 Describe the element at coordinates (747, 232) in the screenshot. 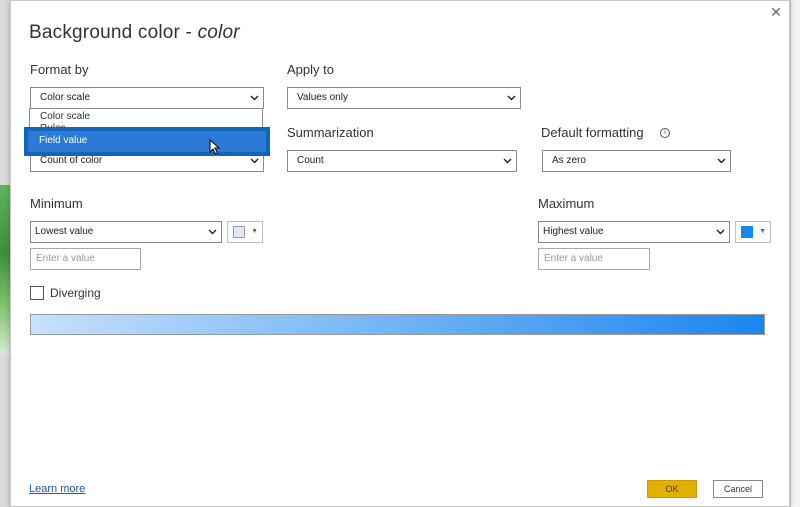

I see `maximum-color-swatch` at that location.